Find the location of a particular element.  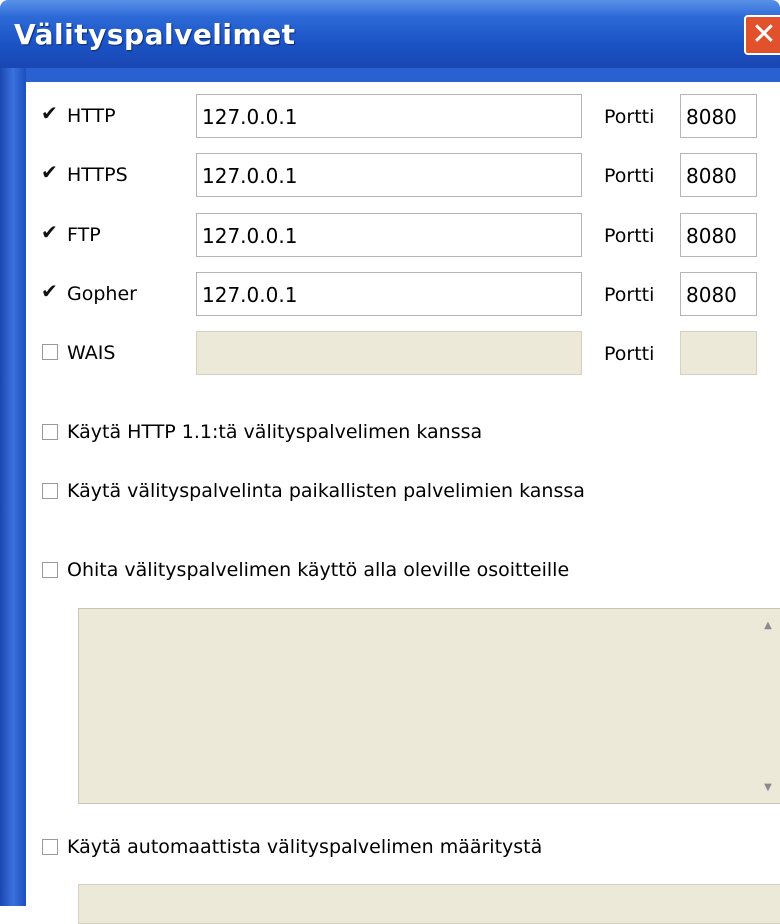

ftp-label: FTP is located at coordinates (84, 235).